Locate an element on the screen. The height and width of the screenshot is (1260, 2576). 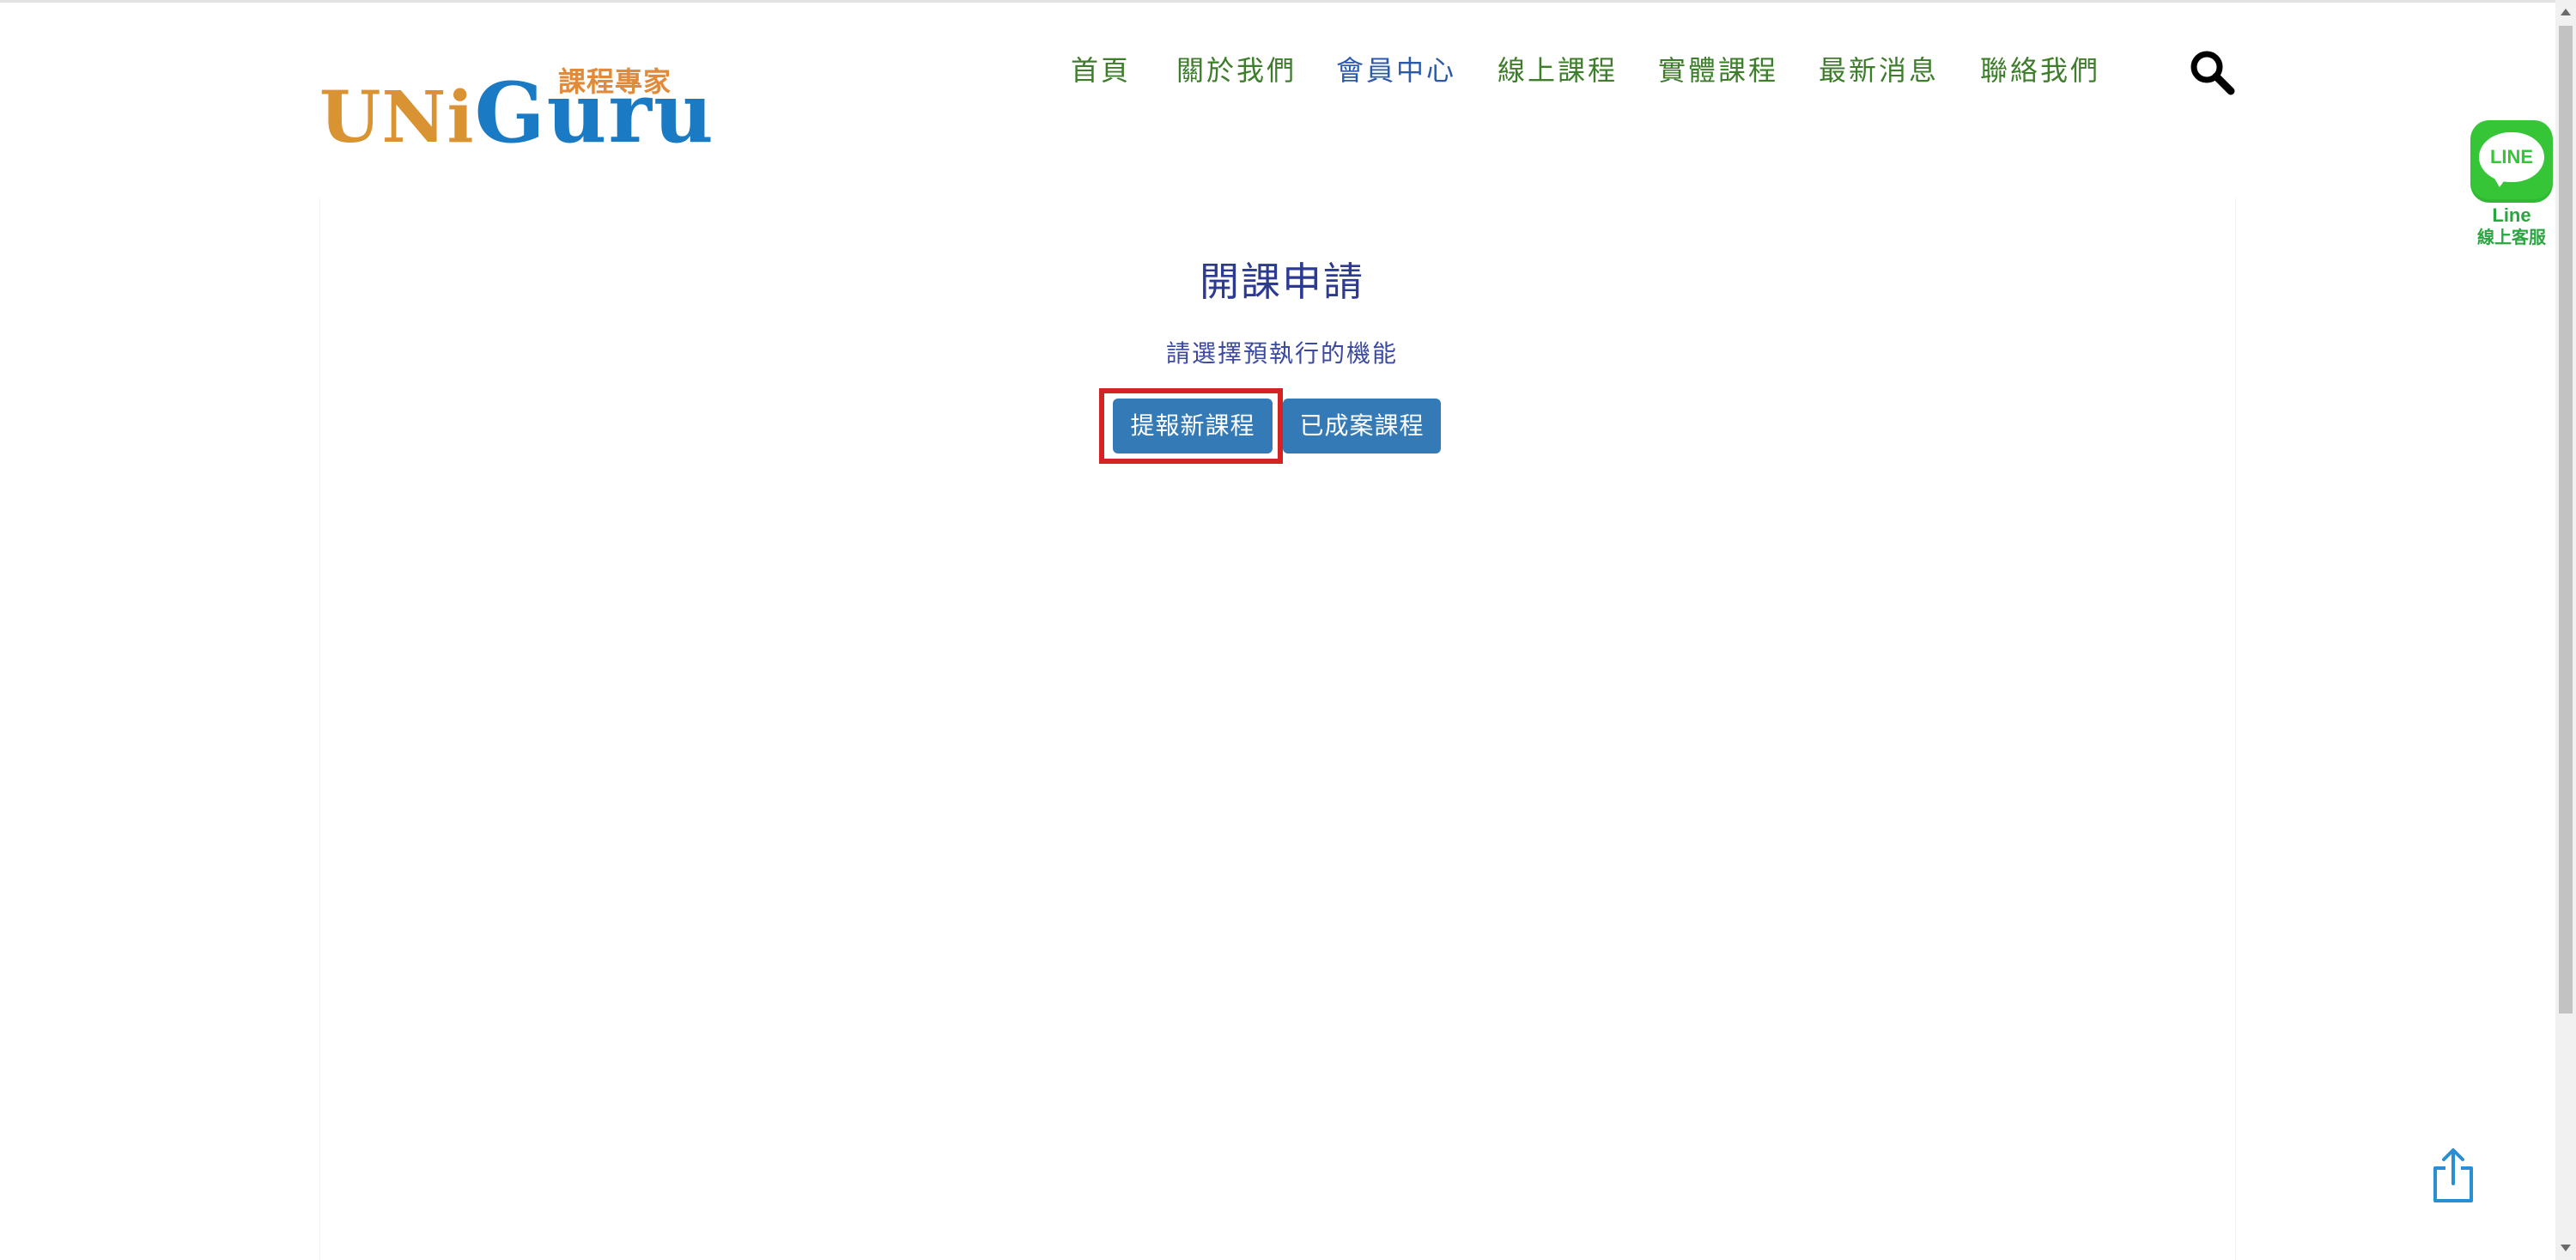
share-icon is located at coordinates (2453, 1176).